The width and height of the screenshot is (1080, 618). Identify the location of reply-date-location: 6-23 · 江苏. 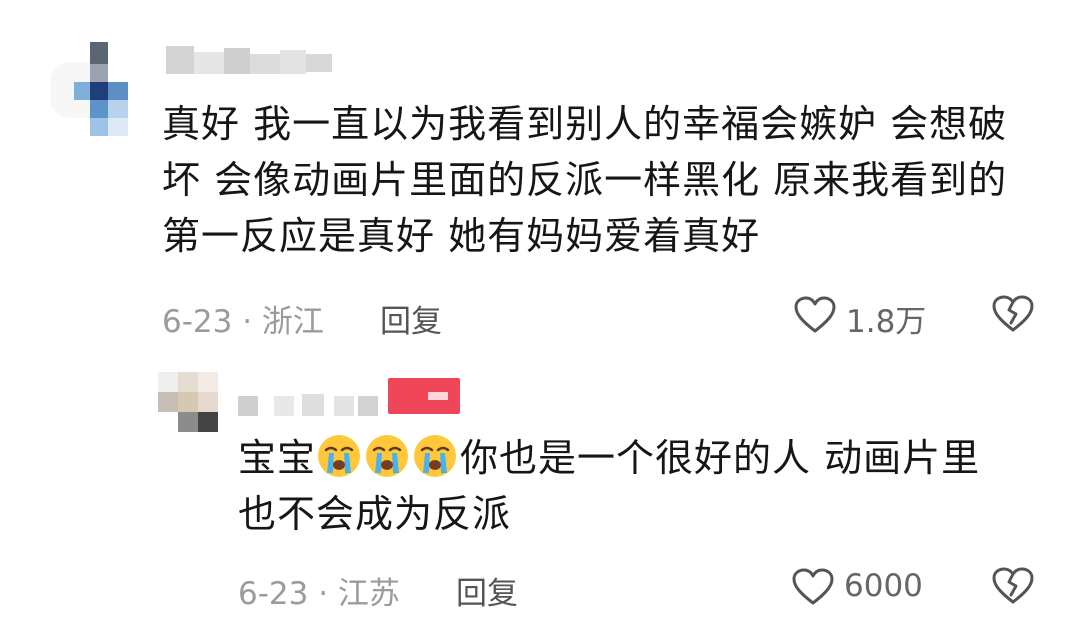
(319, 594).